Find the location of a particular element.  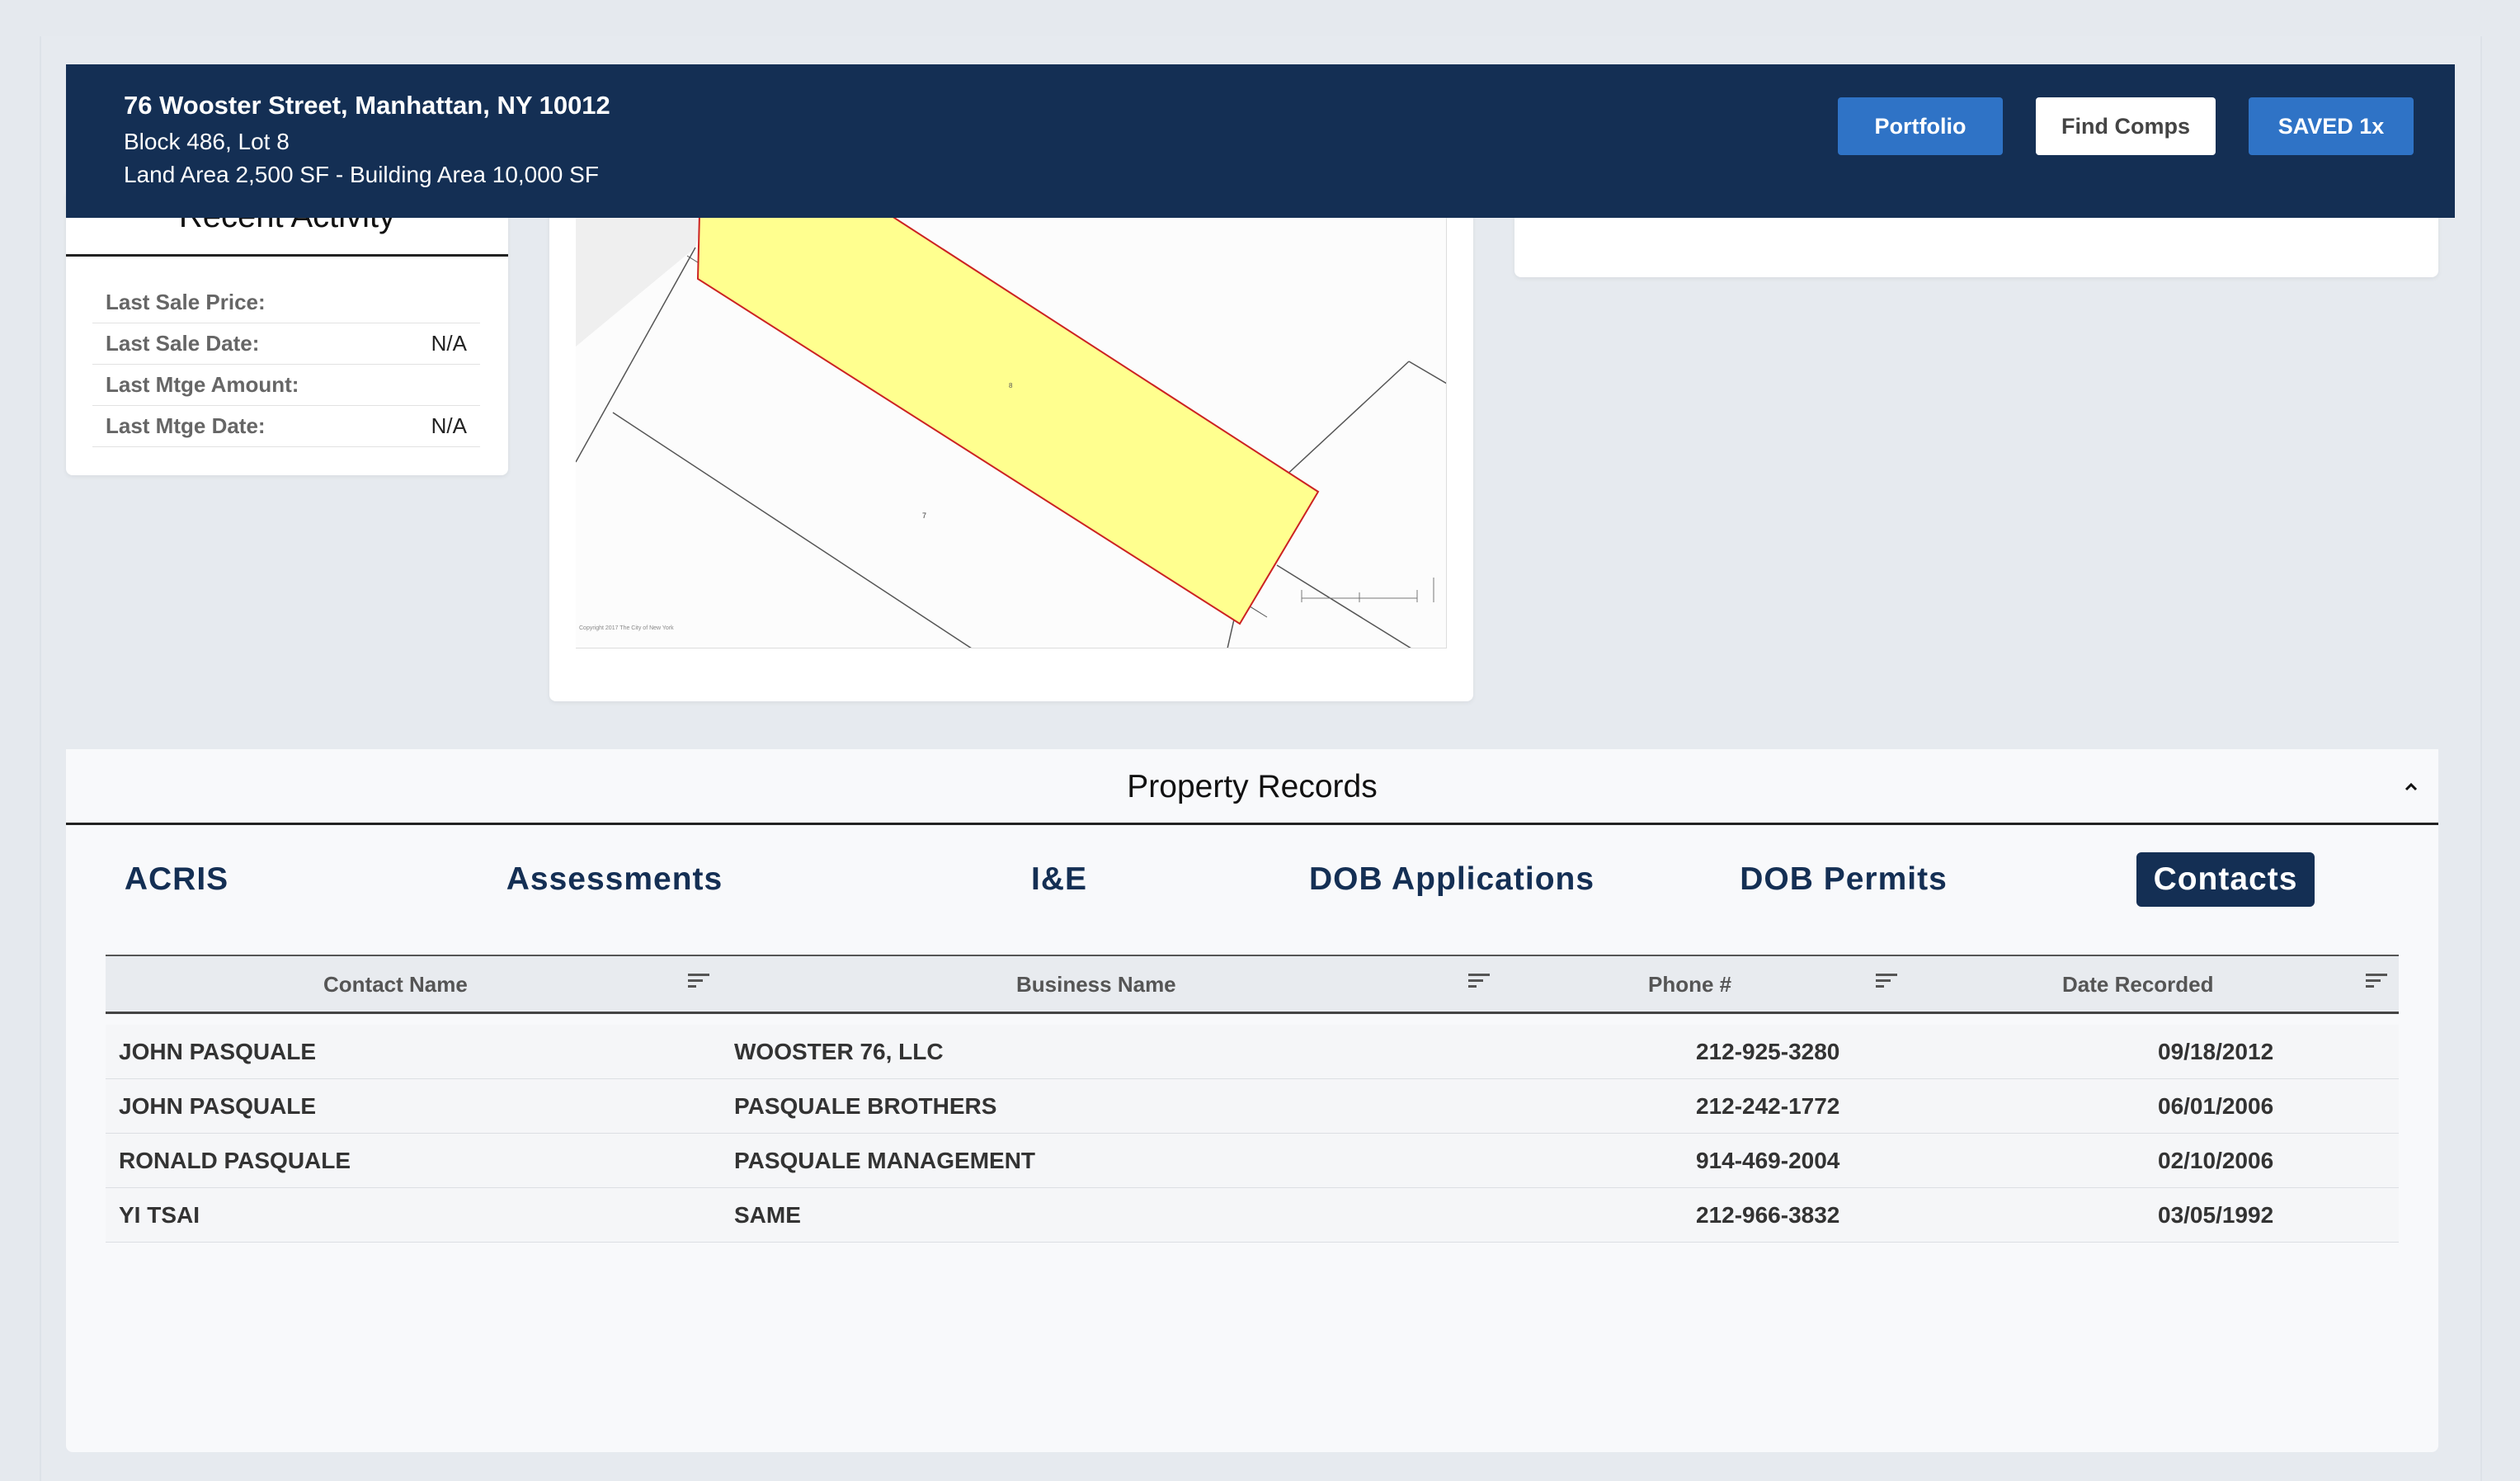

lot-number-label: 8 is located at coordinates (1011, 386).